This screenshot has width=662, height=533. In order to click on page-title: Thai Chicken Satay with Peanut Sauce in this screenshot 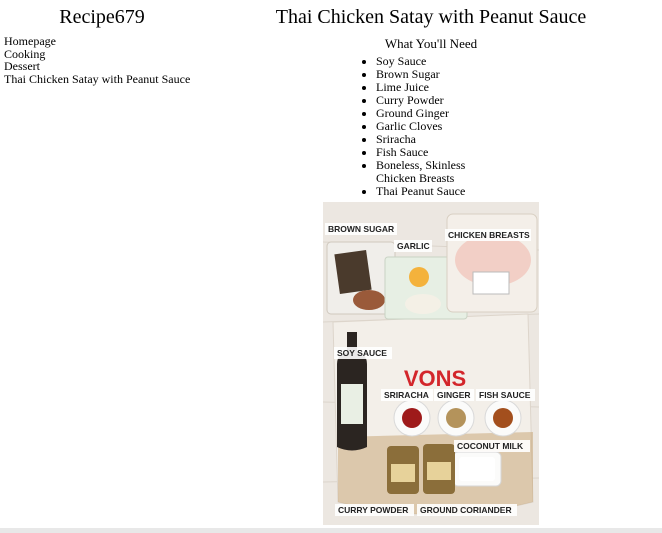, I will do `click(431, 17)`.